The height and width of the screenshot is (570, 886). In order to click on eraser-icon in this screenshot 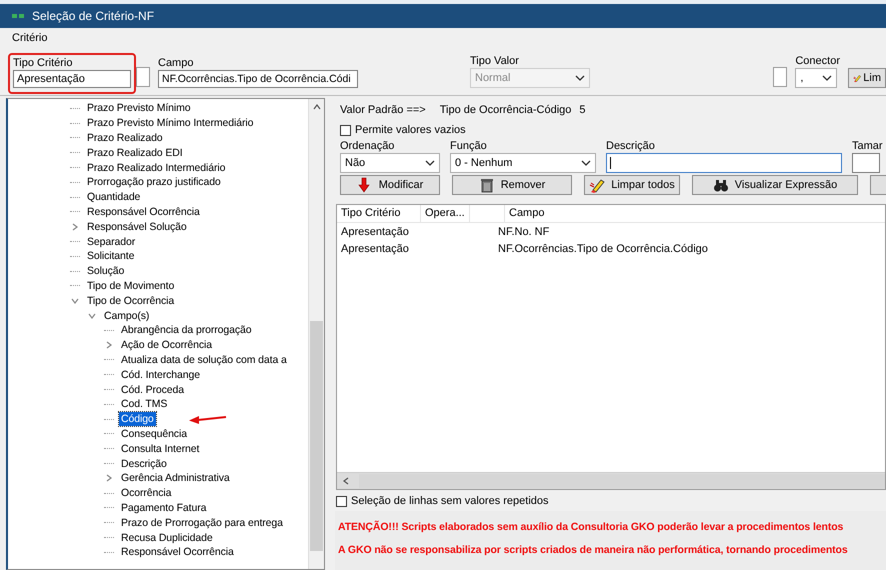, I will do `click(597, 185)`.